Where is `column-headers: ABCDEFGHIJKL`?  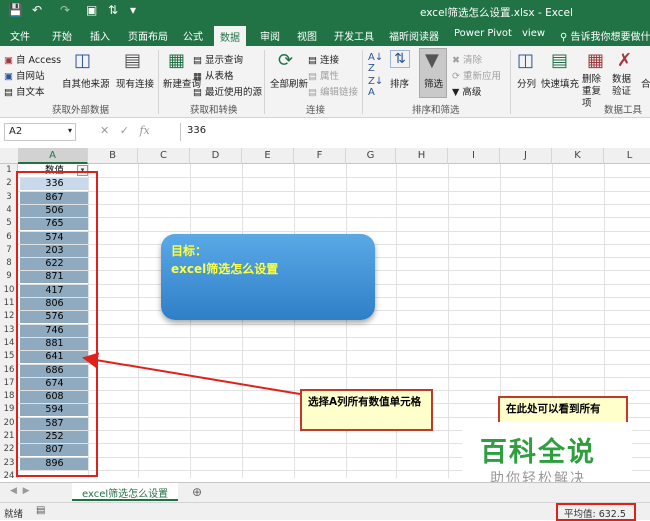
column-headers: ABCDEFGHIJKL is located at coordinates (325, 156).